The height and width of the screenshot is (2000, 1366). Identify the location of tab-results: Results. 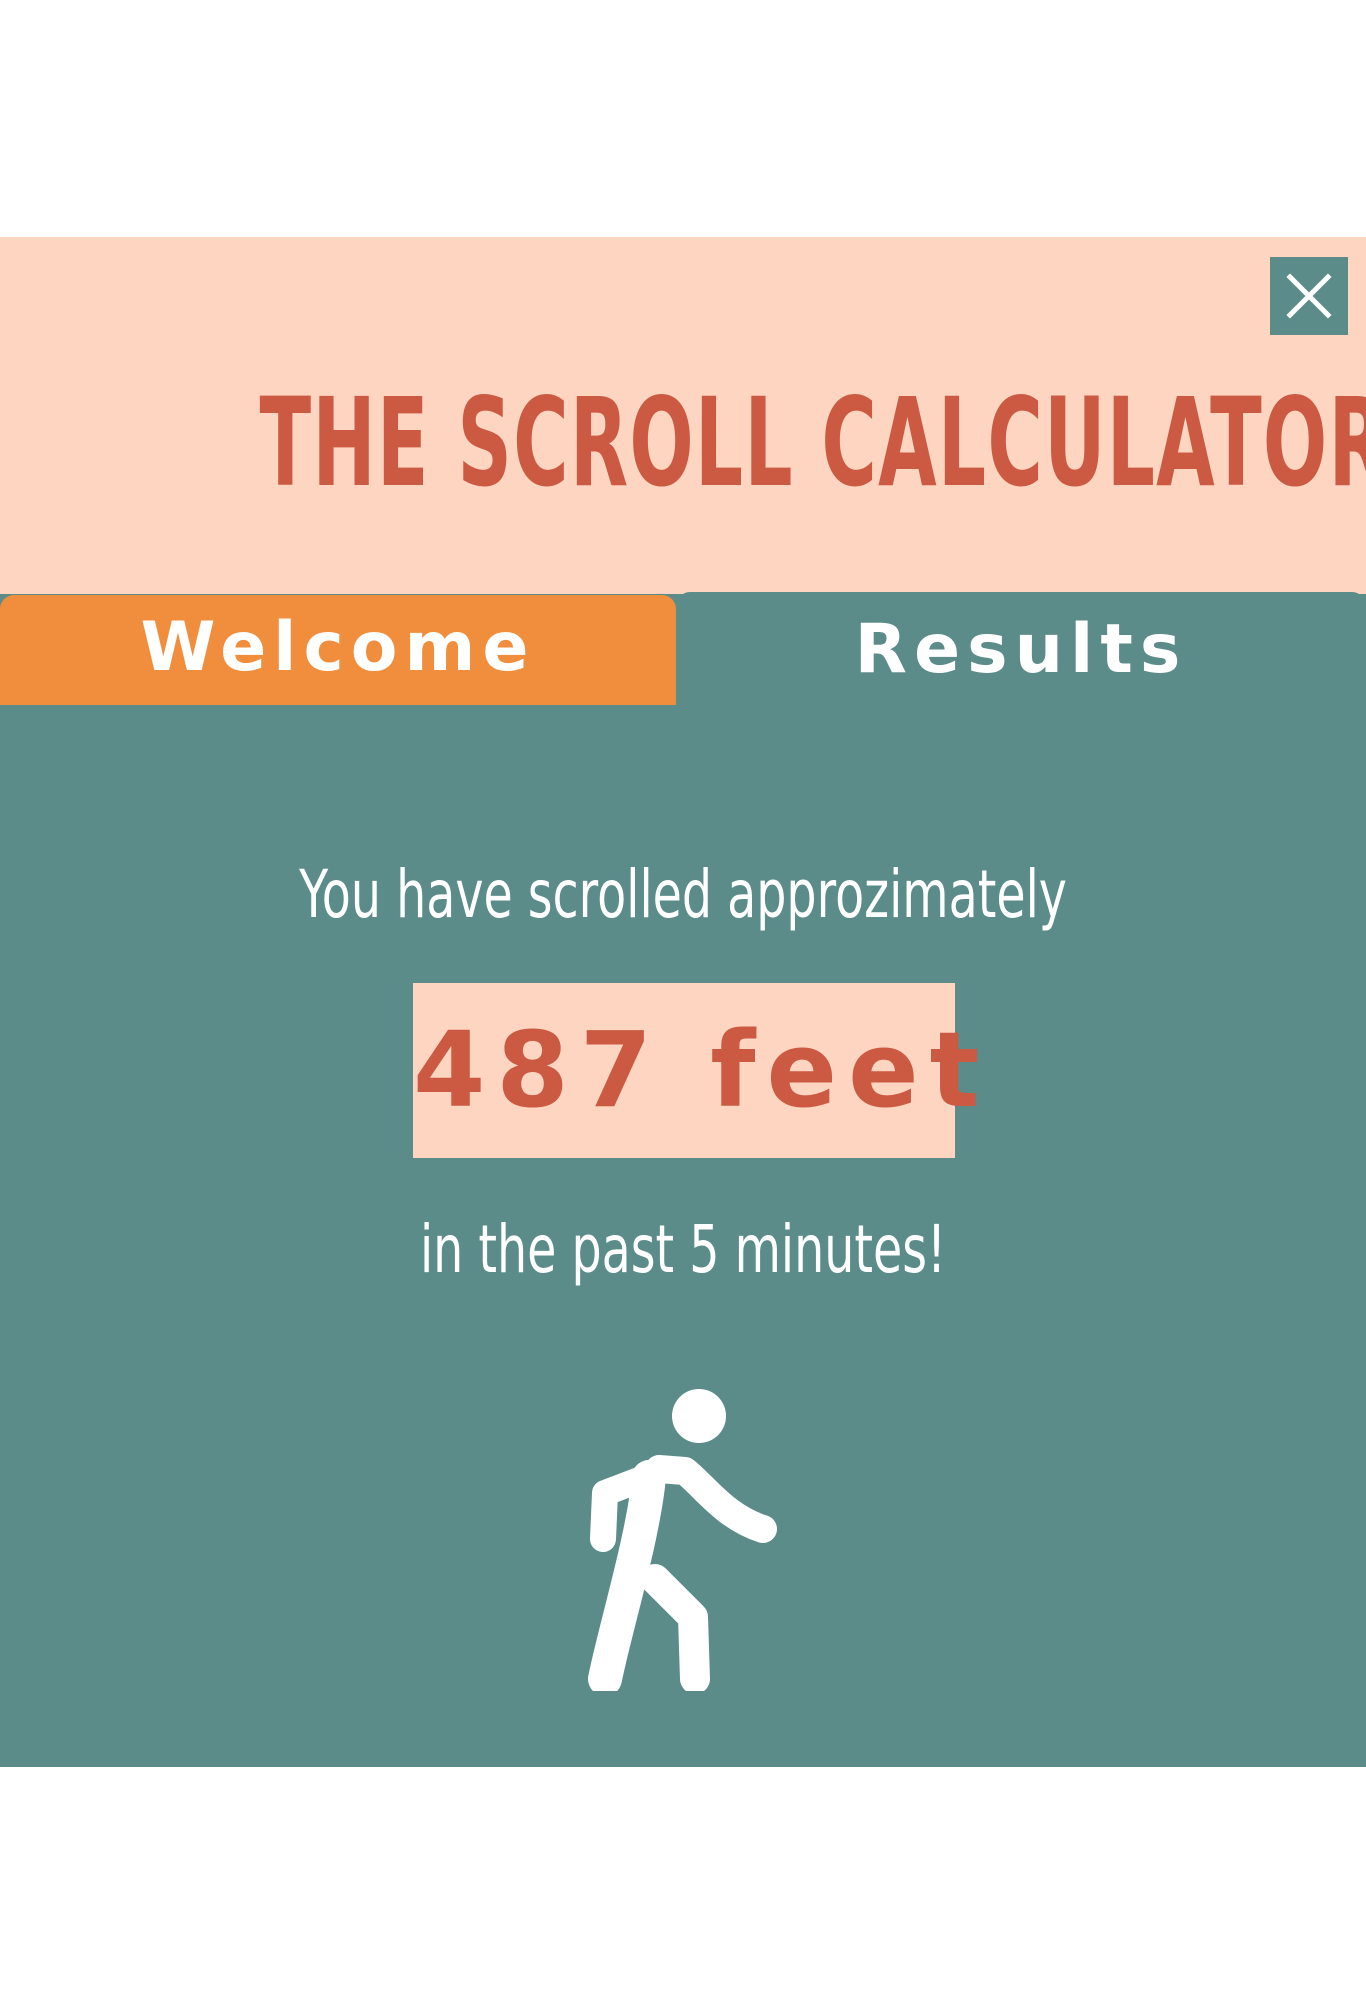
(1021, 648).